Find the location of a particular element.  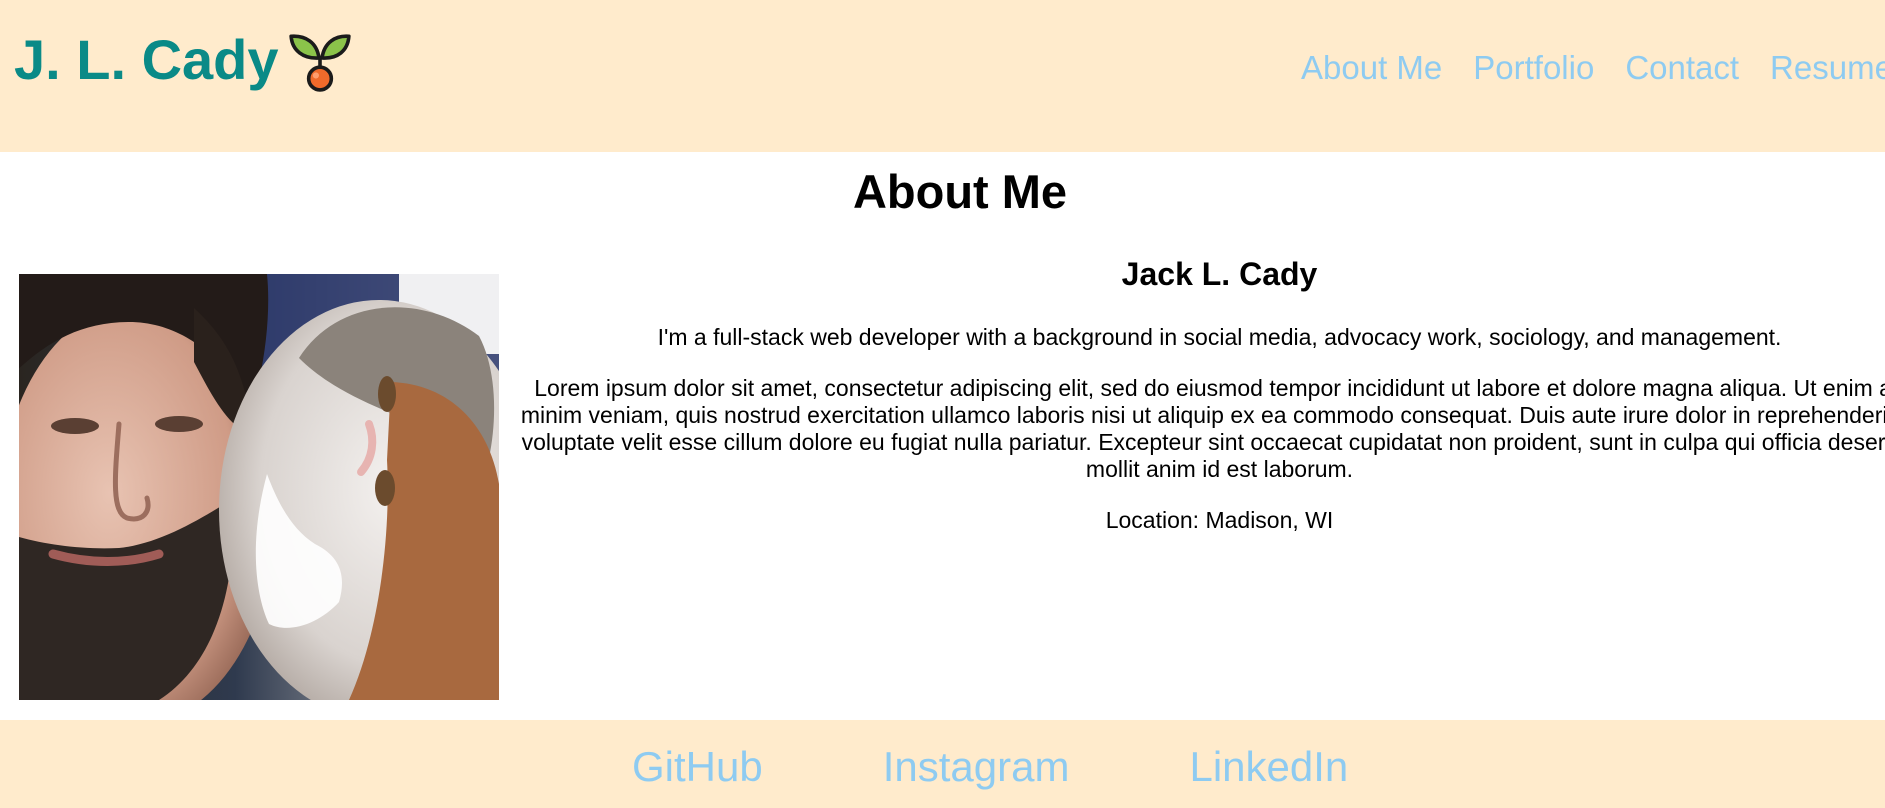

profile-photo is located at coordinates (259, 487).